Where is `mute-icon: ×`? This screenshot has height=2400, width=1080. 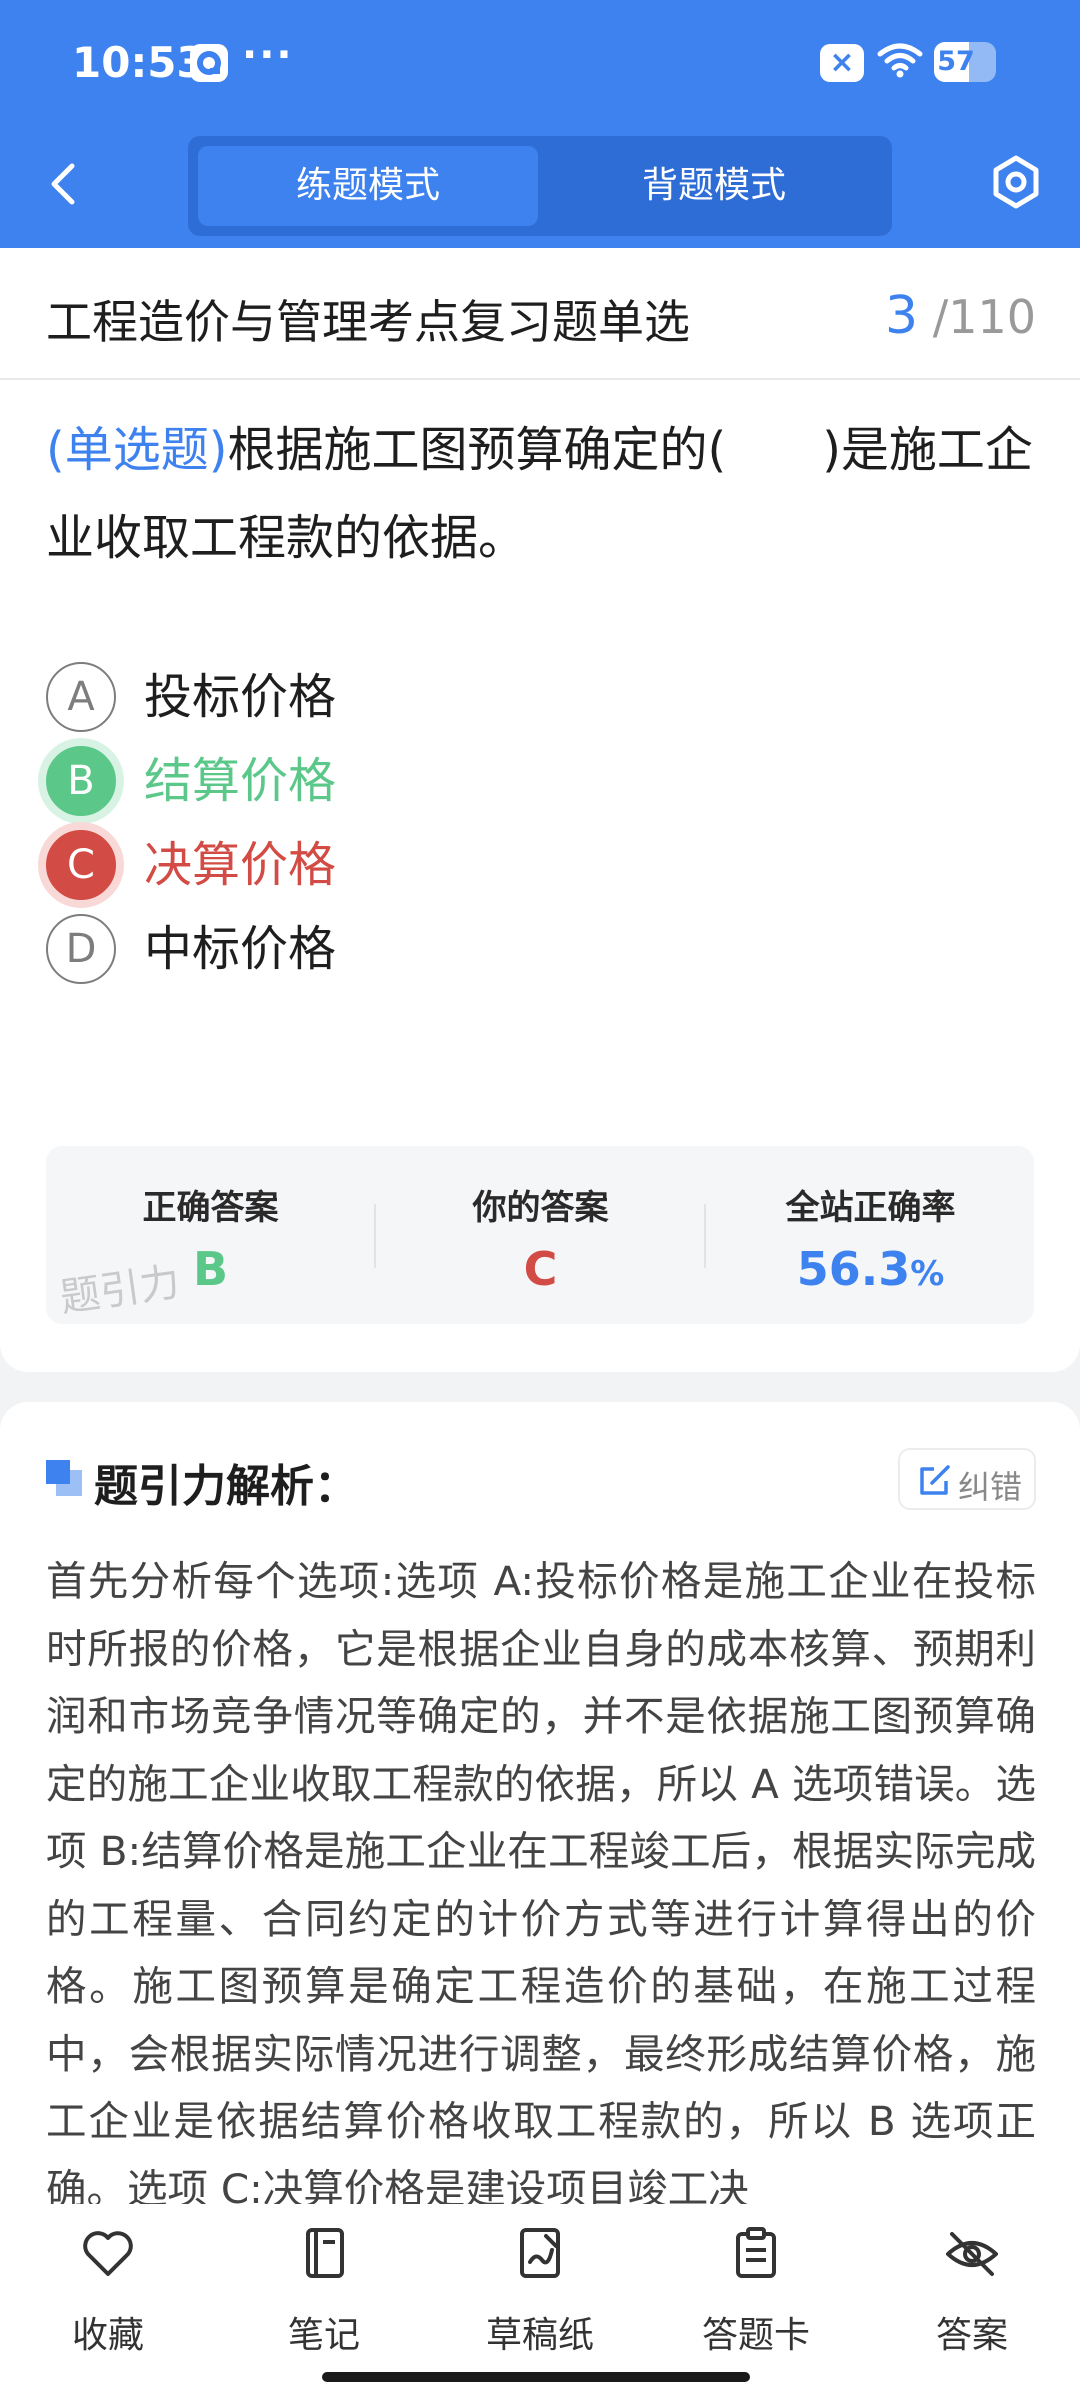
mute-icon: × is located at coordinates (842, 63).